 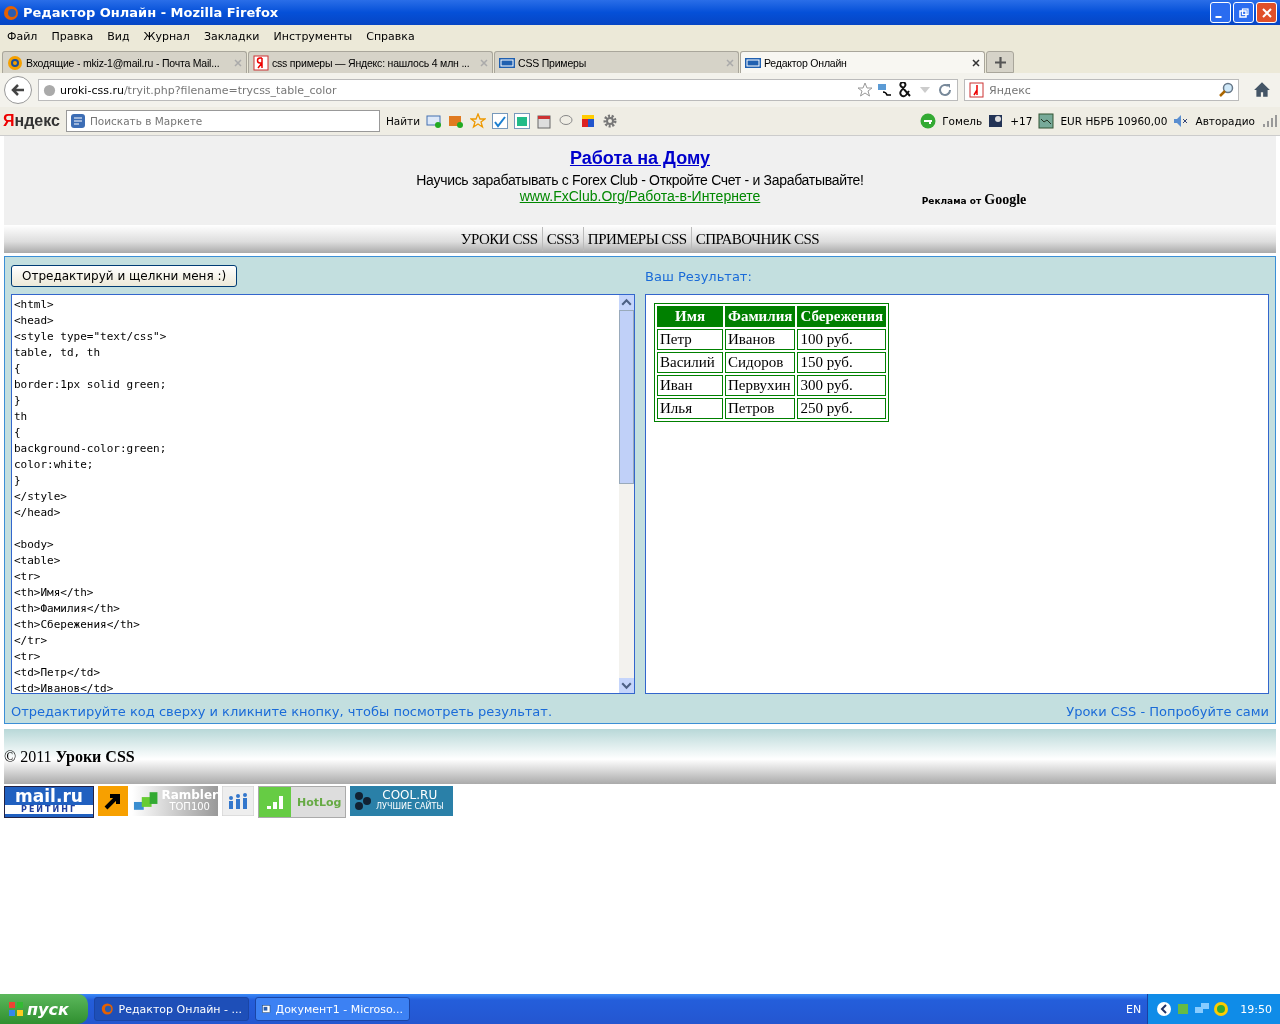 I want to click on muted-speaker-icon, so click(x=1181, y=121).